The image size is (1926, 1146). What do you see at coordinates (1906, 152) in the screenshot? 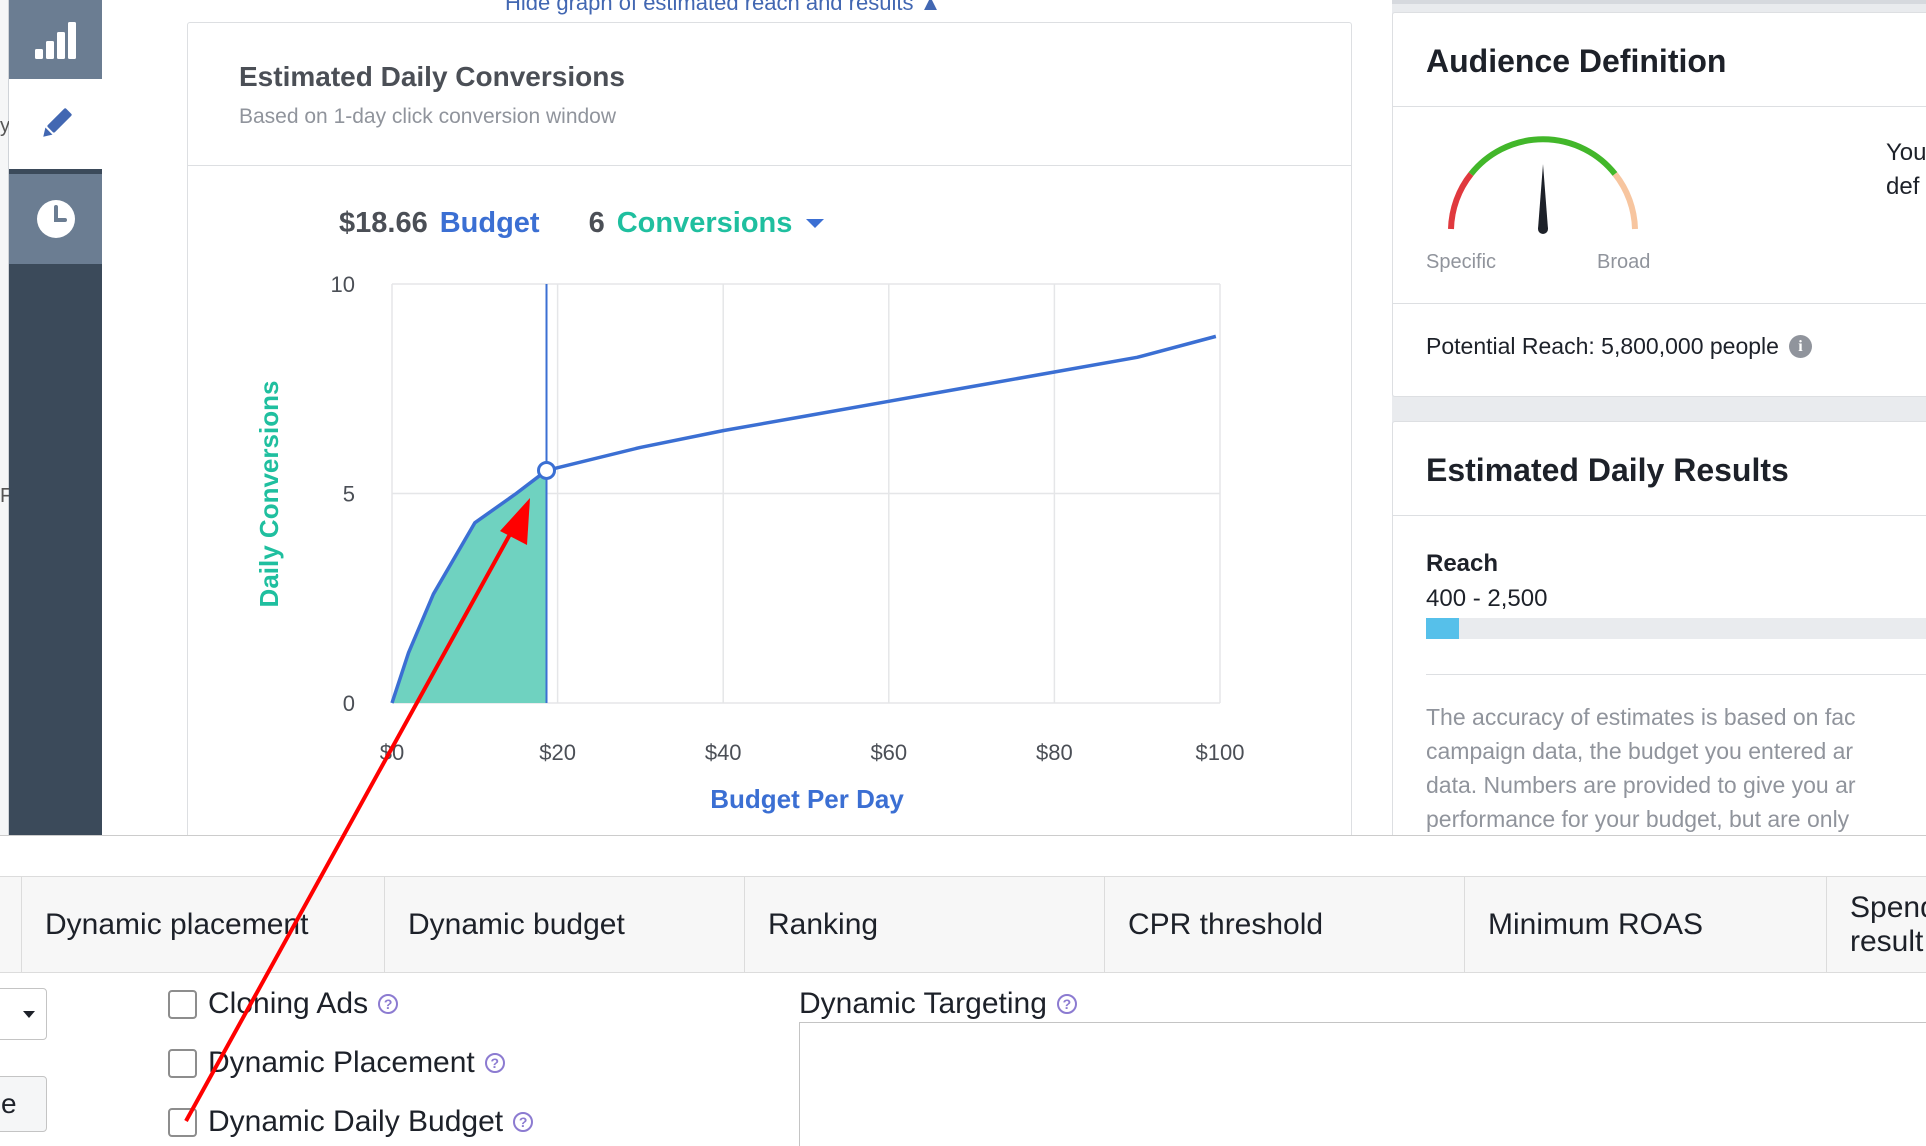
I see `audience-side-text: You` at bounding box center [1906, 152].